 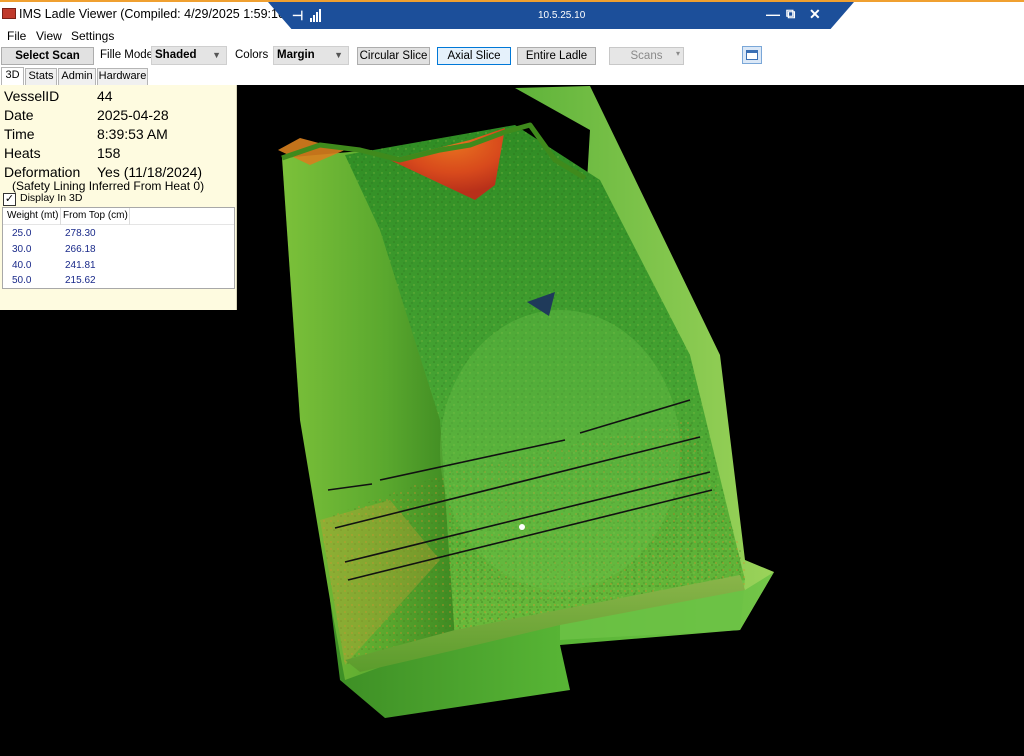 I want to click on menu-view: View, so click(x=49, y=36).